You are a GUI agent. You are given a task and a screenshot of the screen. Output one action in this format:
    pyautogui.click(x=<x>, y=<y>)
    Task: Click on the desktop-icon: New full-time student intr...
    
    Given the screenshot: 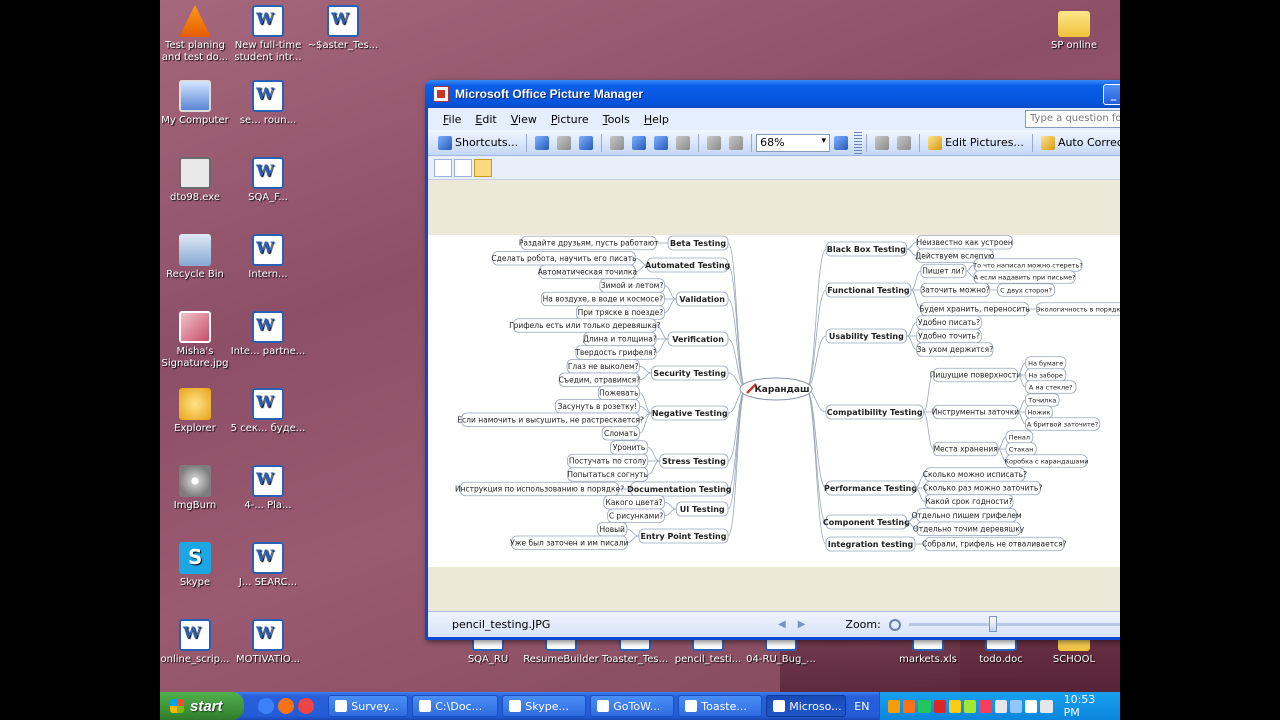 What is the action you would take?
    pyautogui.click(x=268, y=34)
    